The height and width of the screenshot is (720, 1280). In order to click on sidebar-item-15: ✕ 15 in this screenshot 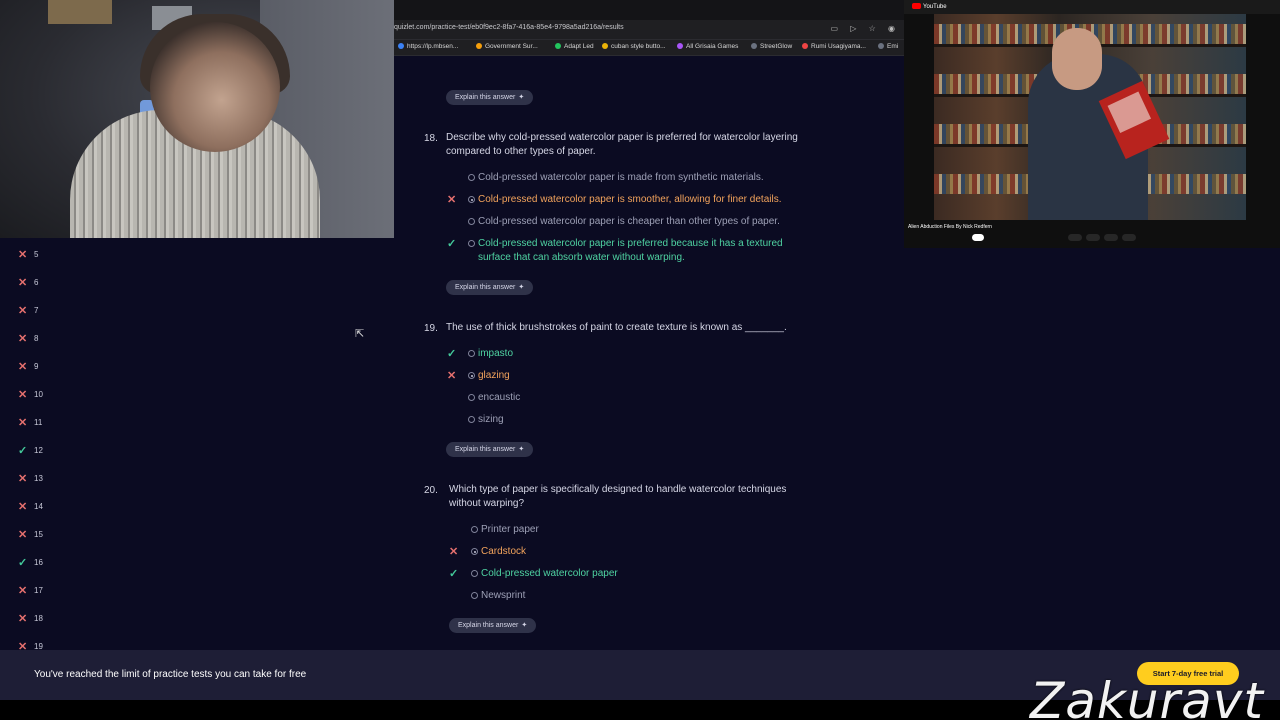, I will do `click(30, 536)`.